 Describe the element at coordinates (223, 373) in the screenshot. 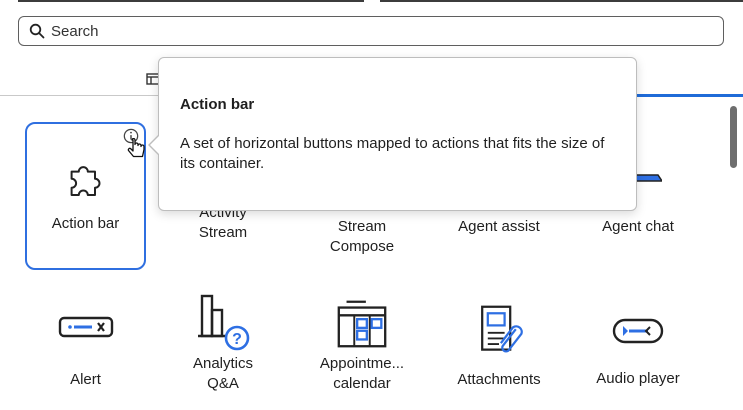

I see `tile-label: Analytics Q&A` at that location.